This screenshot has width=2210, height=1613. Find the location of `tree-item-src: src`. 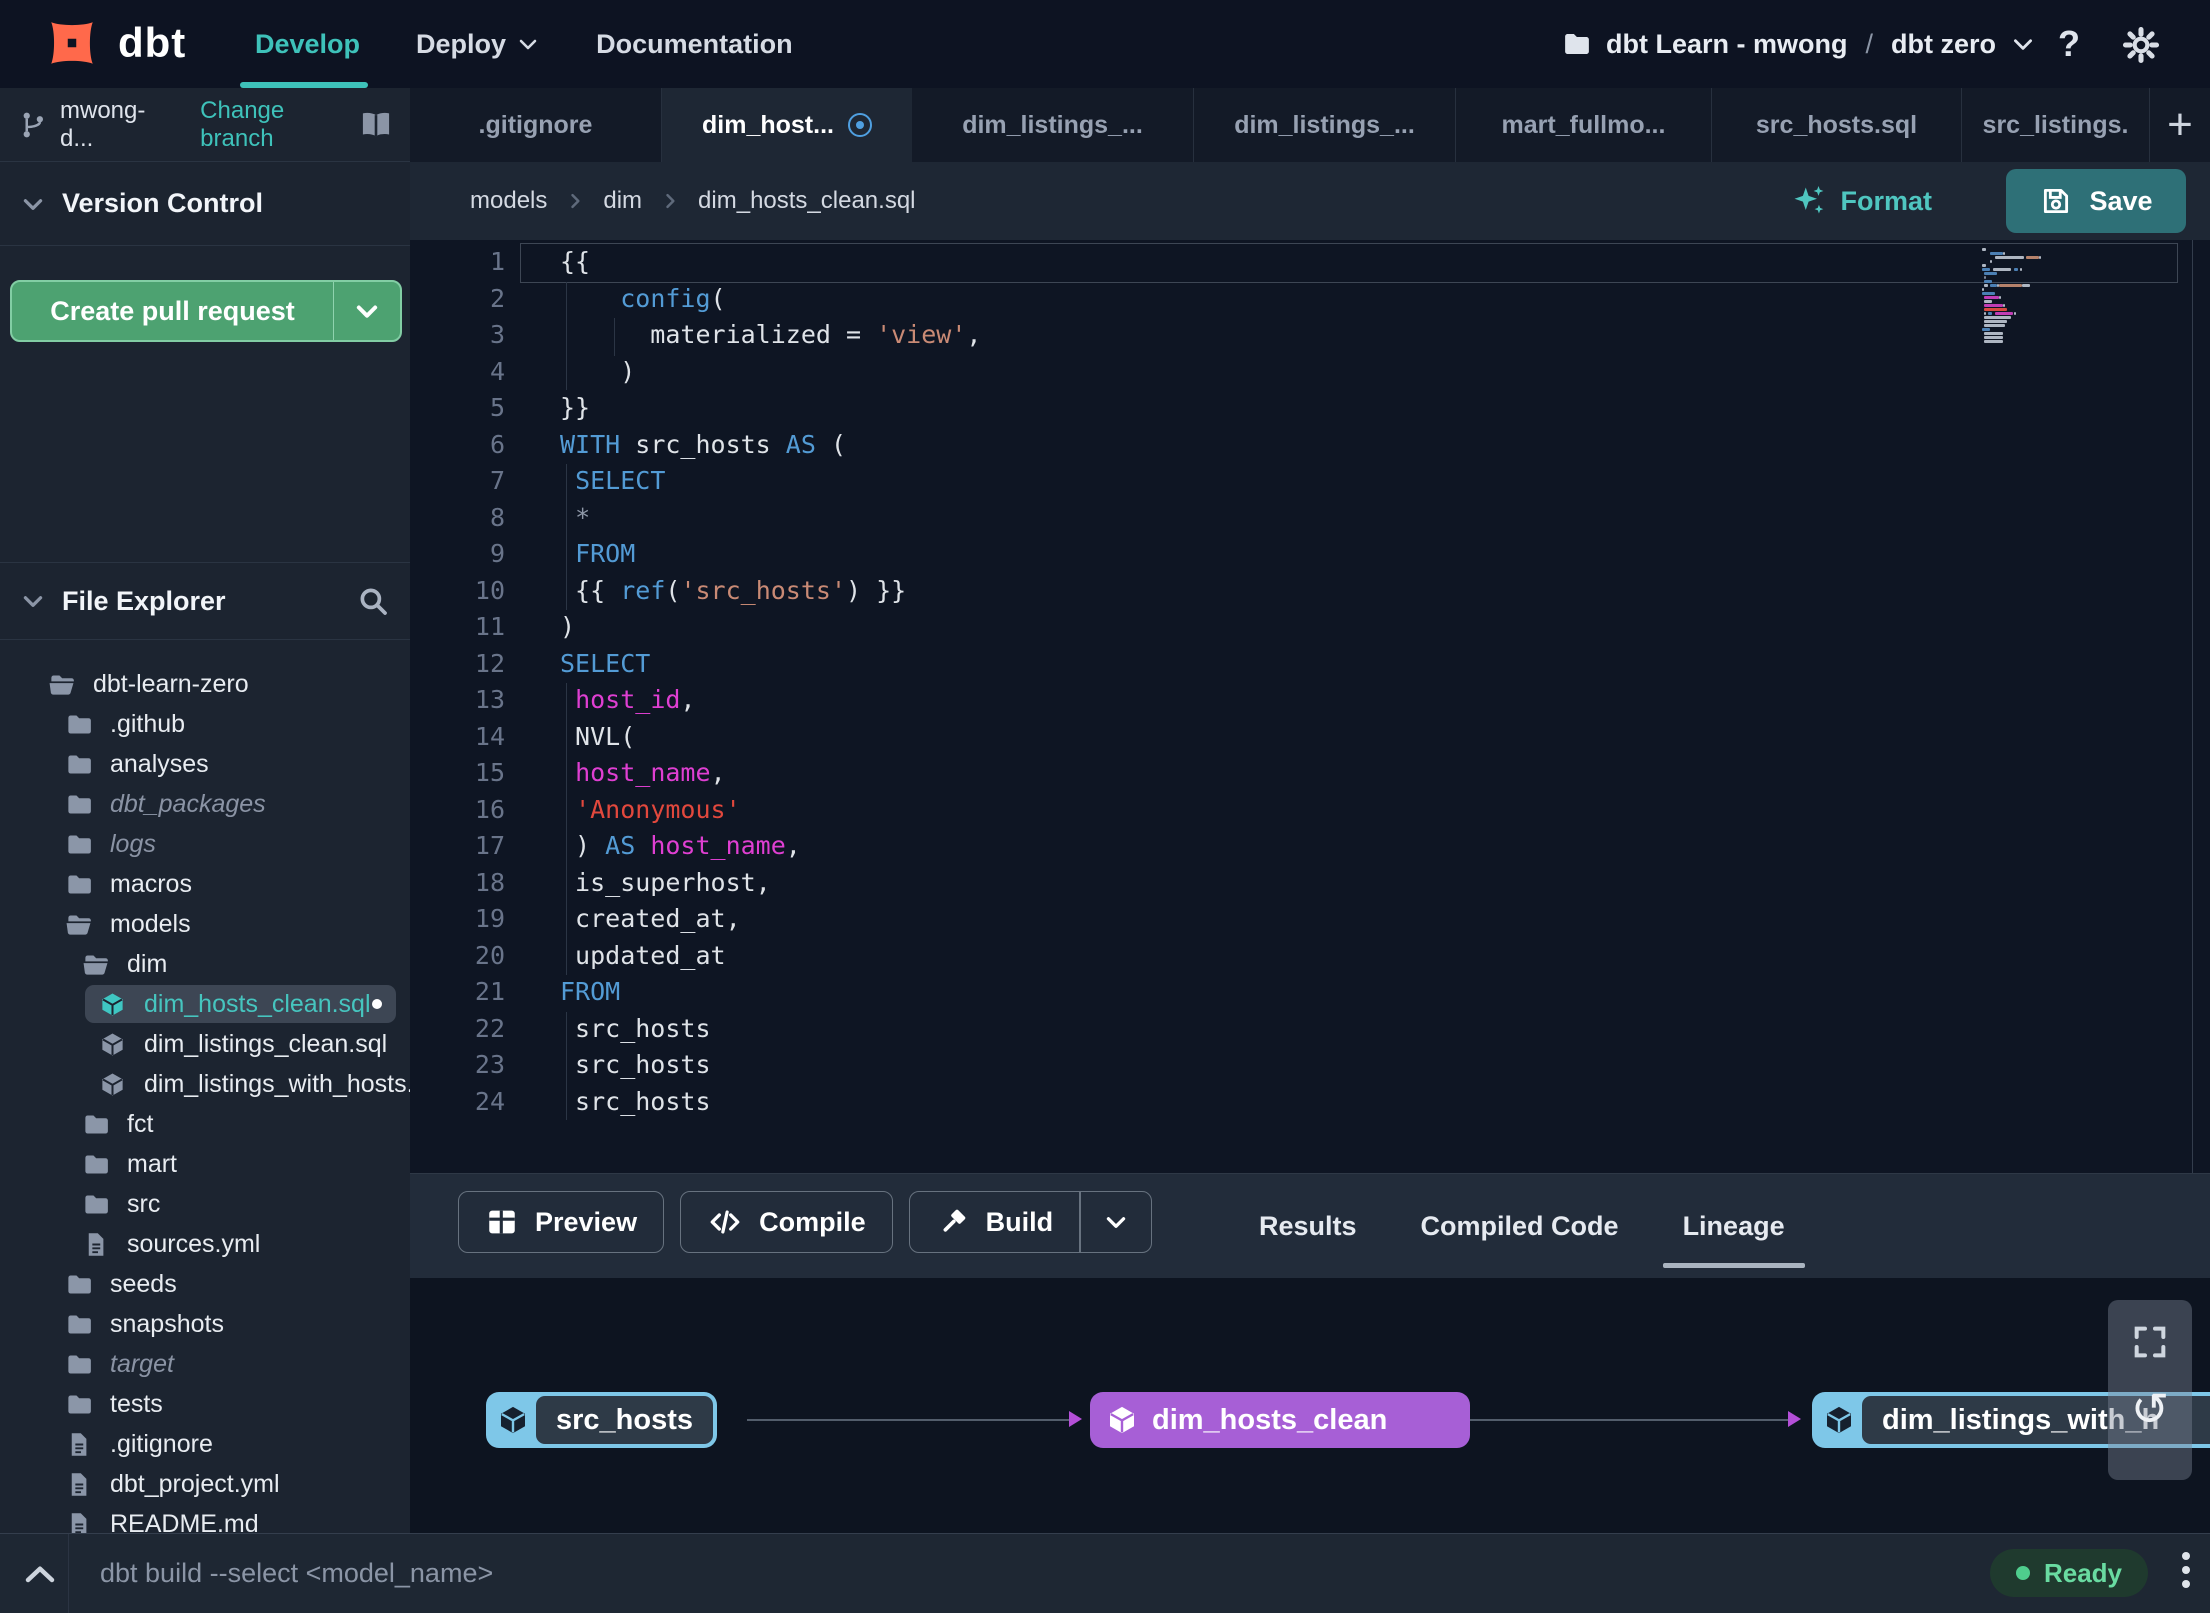

tree-item-src: src is located at coordinates (205, 1204).